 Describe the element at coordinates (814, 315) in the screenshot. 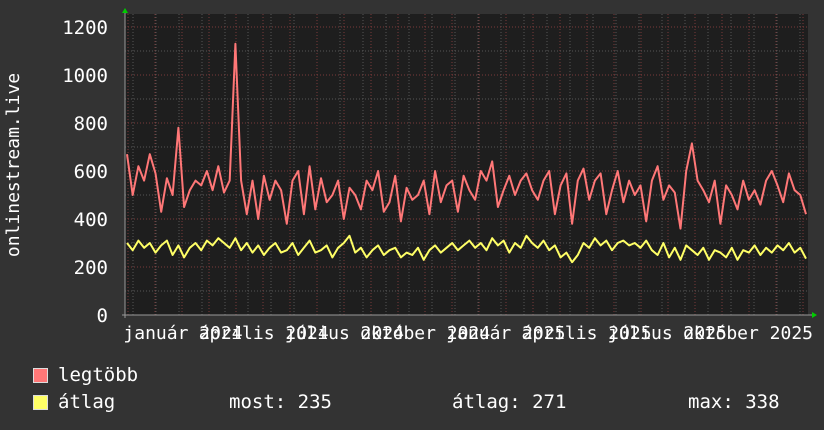

I see `x-axis-arrow-icon` at that location.